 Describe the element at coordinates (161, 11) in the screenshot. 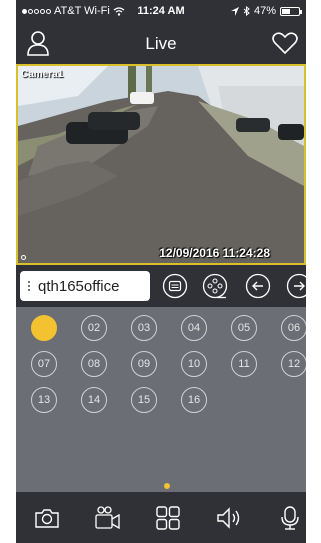

I see `status-bar: AT&T Wi-Fi 11:24 AM 47%` at that location.